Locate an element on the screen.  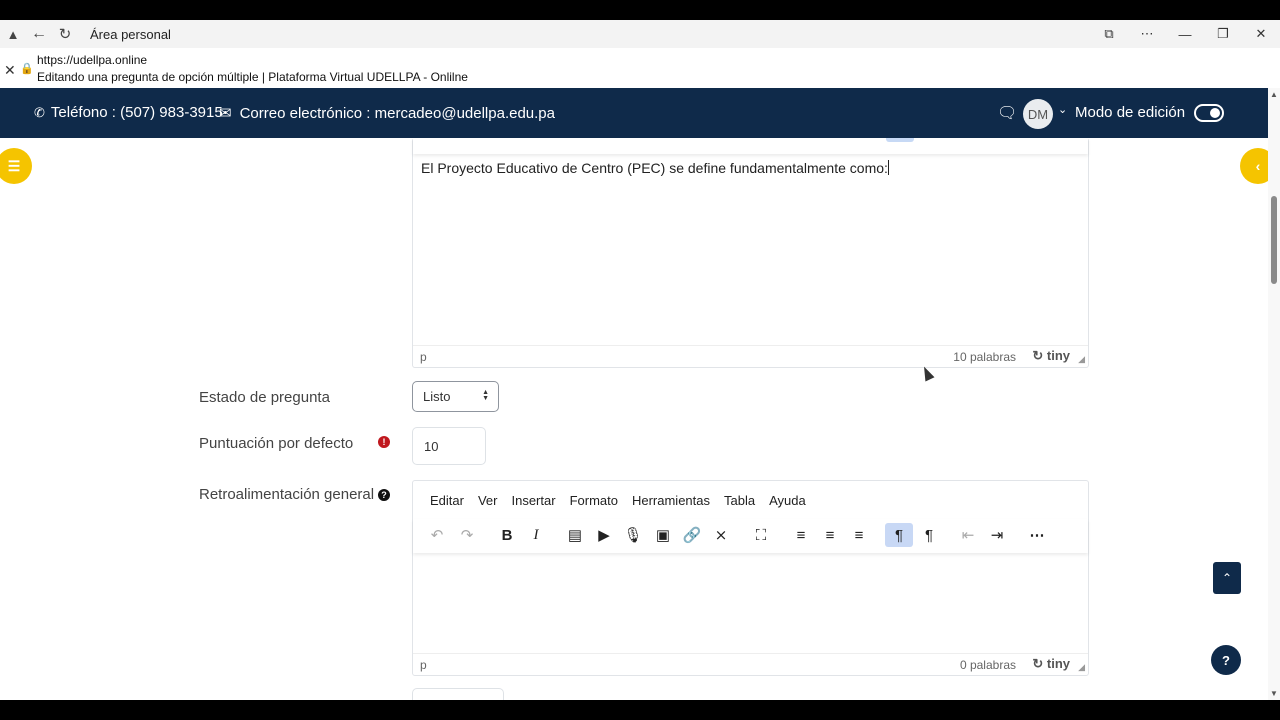
link-icon: 🔗 is located at coordinates (692, 535).